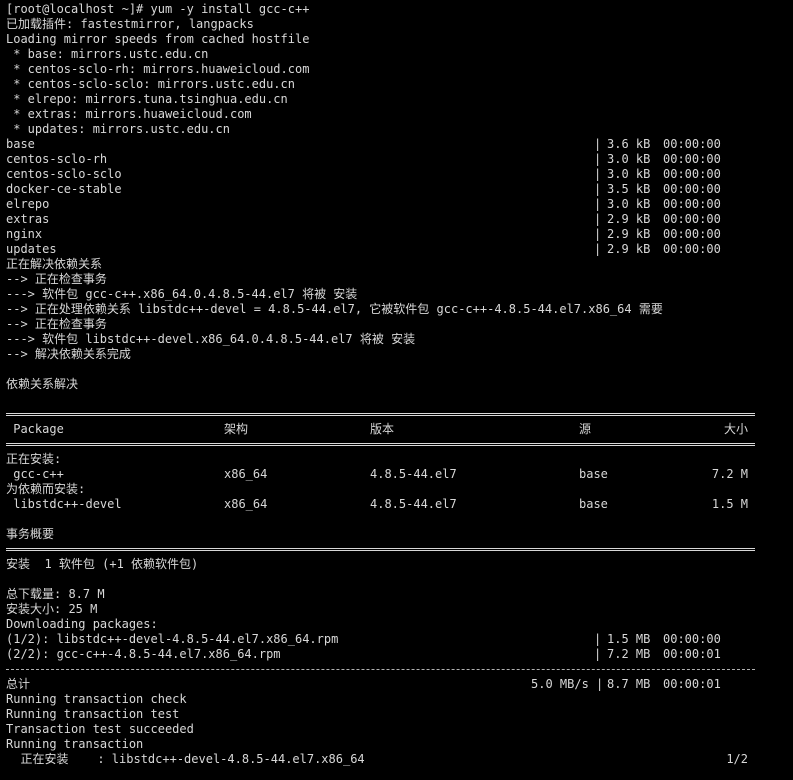 The height and width of the screenshot is (780, 793). Describe the element at coordinates (24, 234) in the screenshot. I see `repo-name: nginx` at that location.